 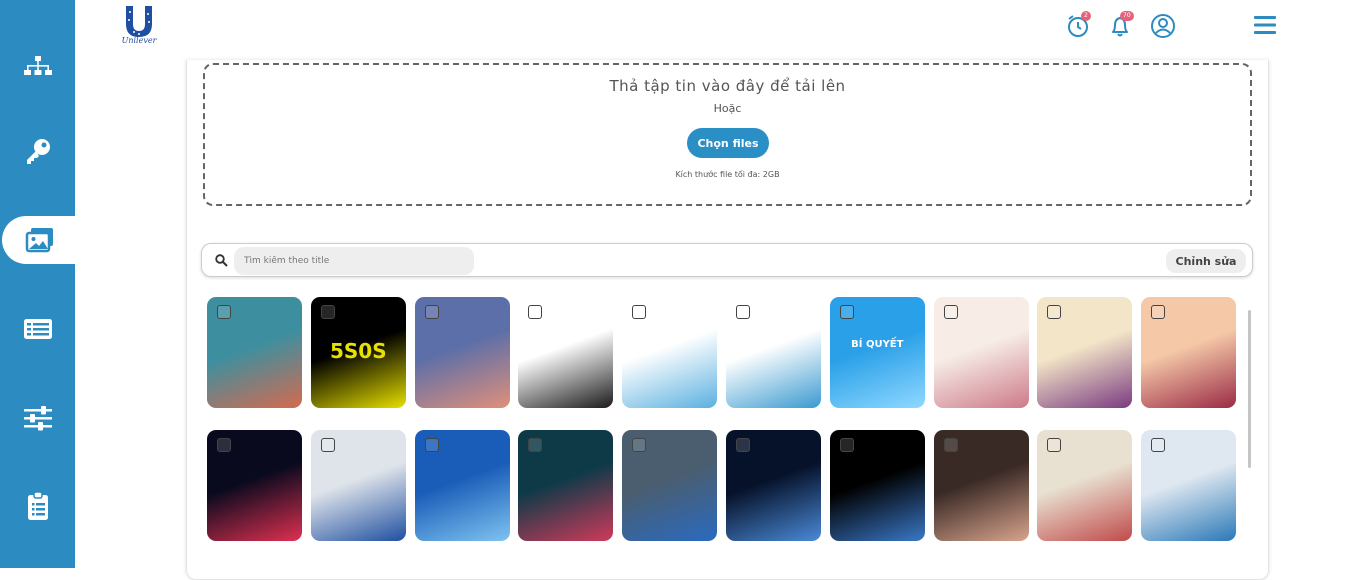 I want to click on max-size-note: Kích thước file tối đa: 2GB, so click(x=727, y=174).